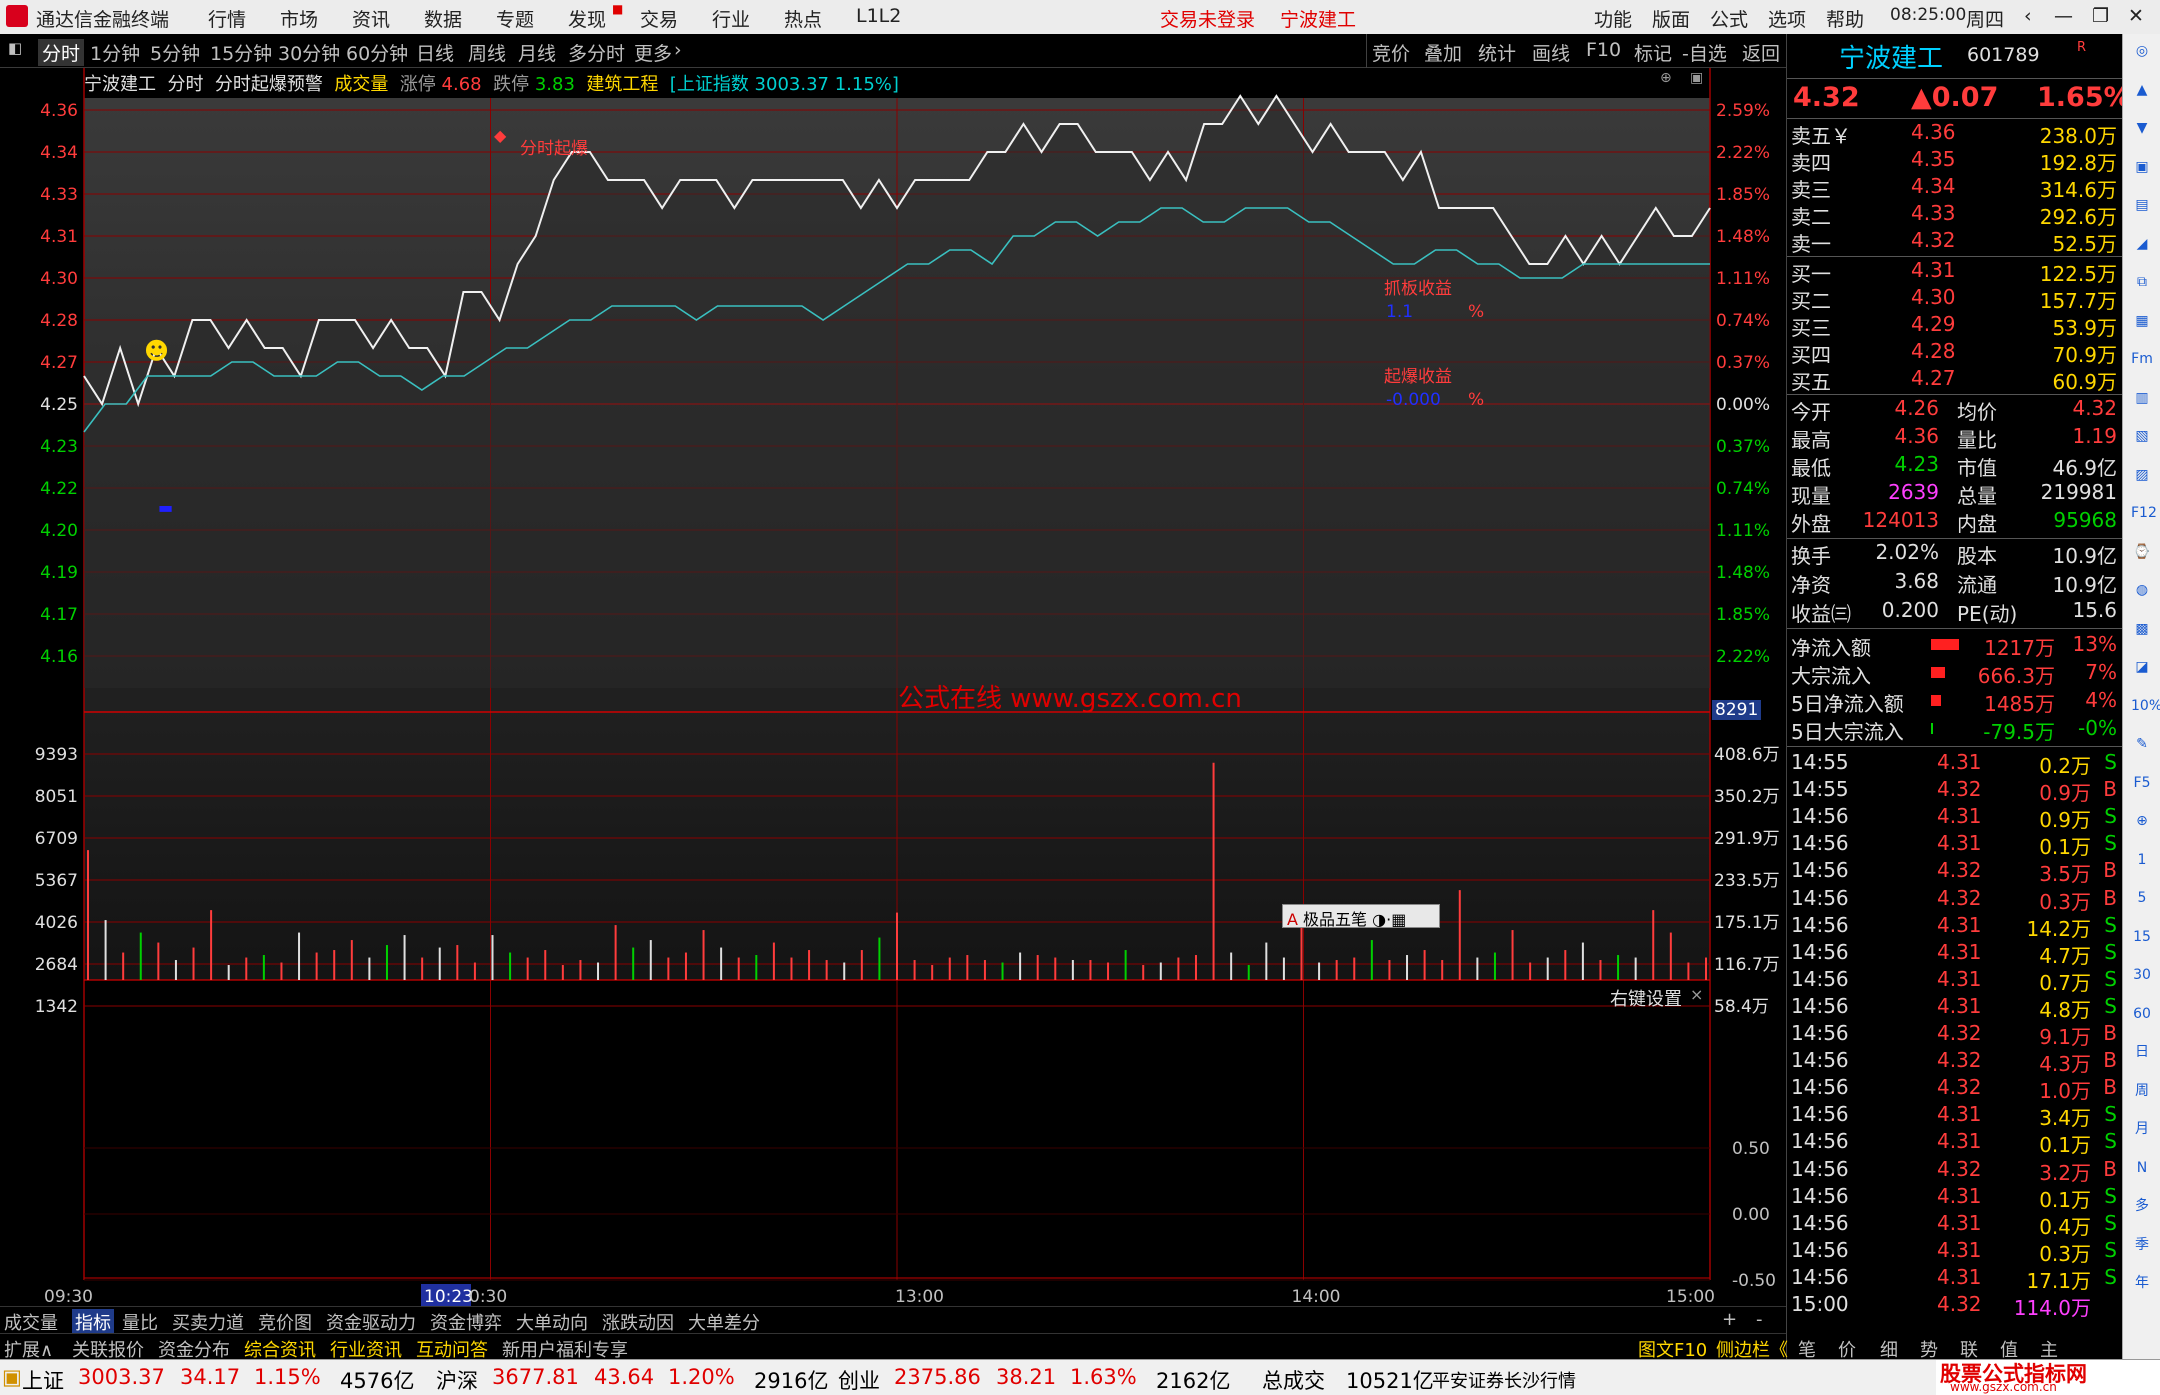 Image resolution: width=2160 pixels, height=1395 pixels. I want to click on side-tool-icon: Fm, so click(2142, 359).